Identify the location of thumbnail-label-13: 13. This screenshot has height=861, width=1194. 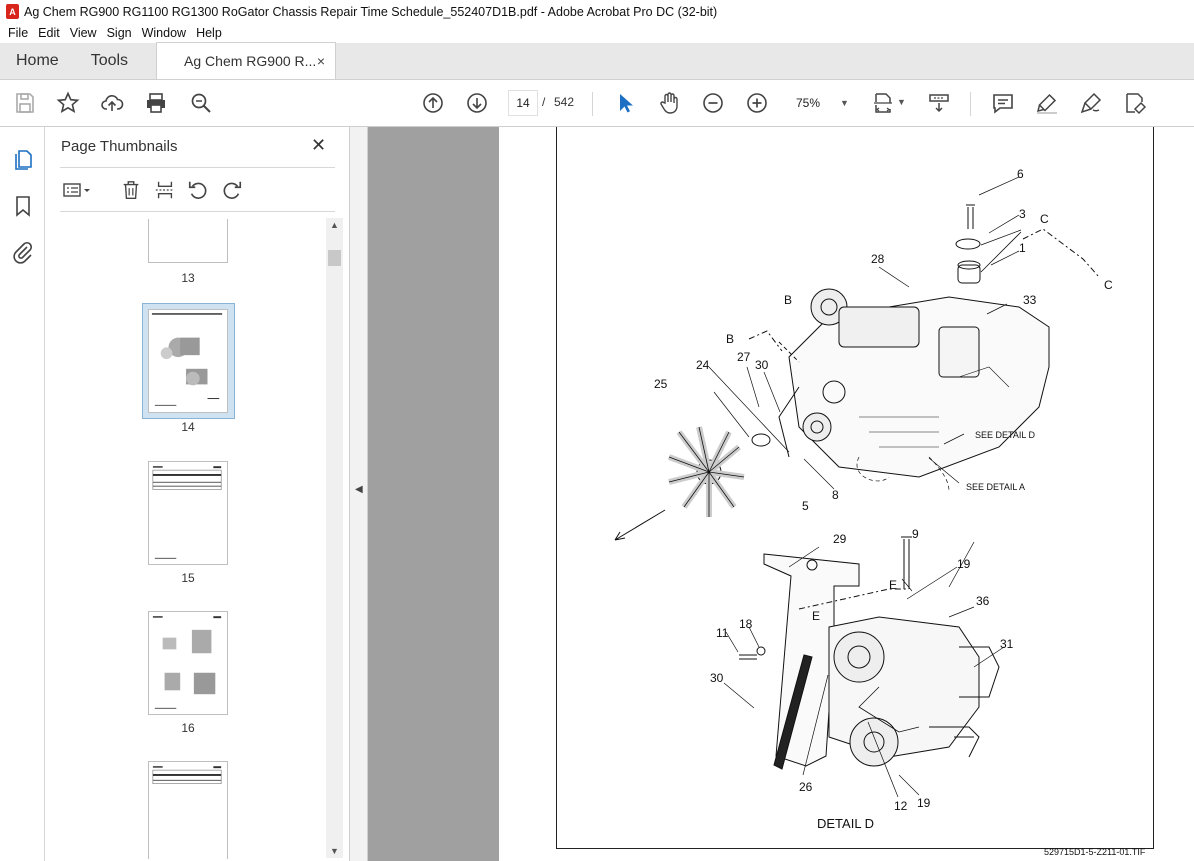
(188, 278).